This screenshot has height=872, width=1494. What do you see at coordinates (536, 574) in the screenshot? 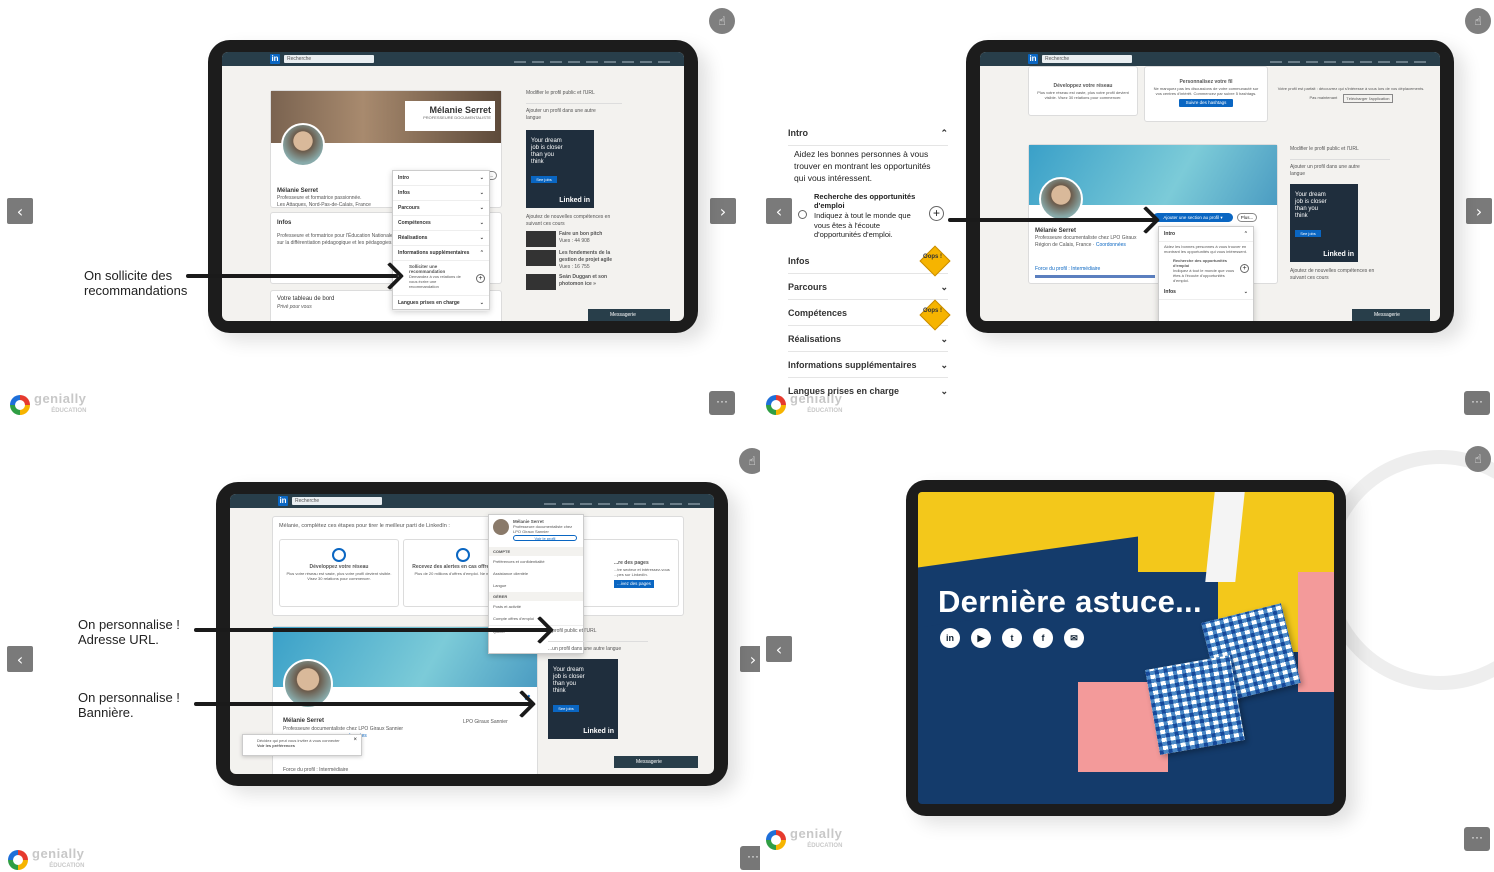
I see `menu-item: Assistance clientèle` at bounding box center [536, 574].